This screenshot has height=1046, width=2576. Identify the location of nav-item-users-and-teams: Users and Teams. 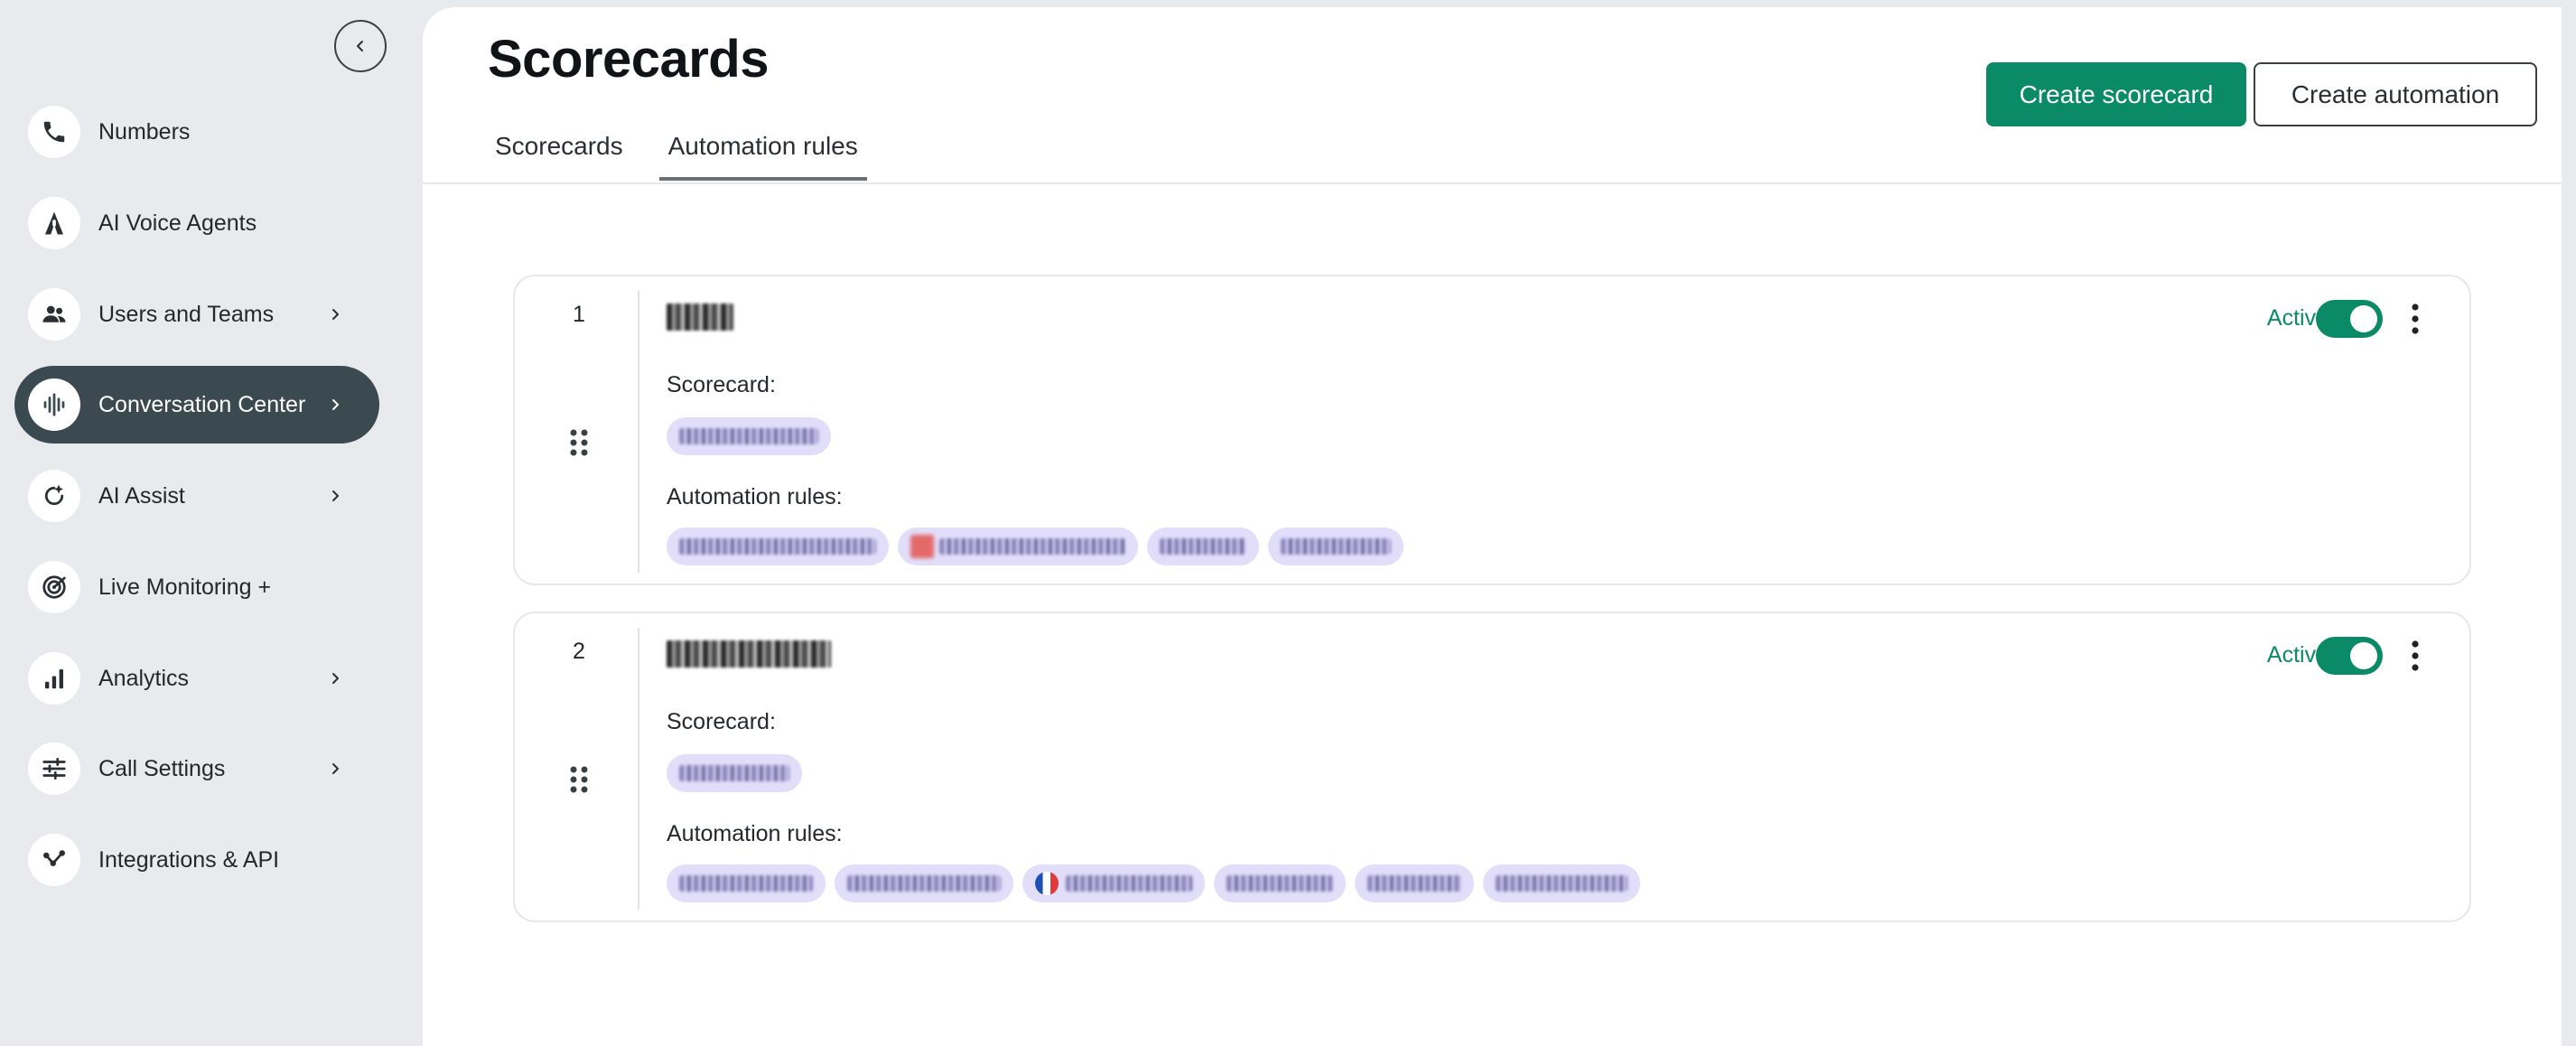
(196, 314).